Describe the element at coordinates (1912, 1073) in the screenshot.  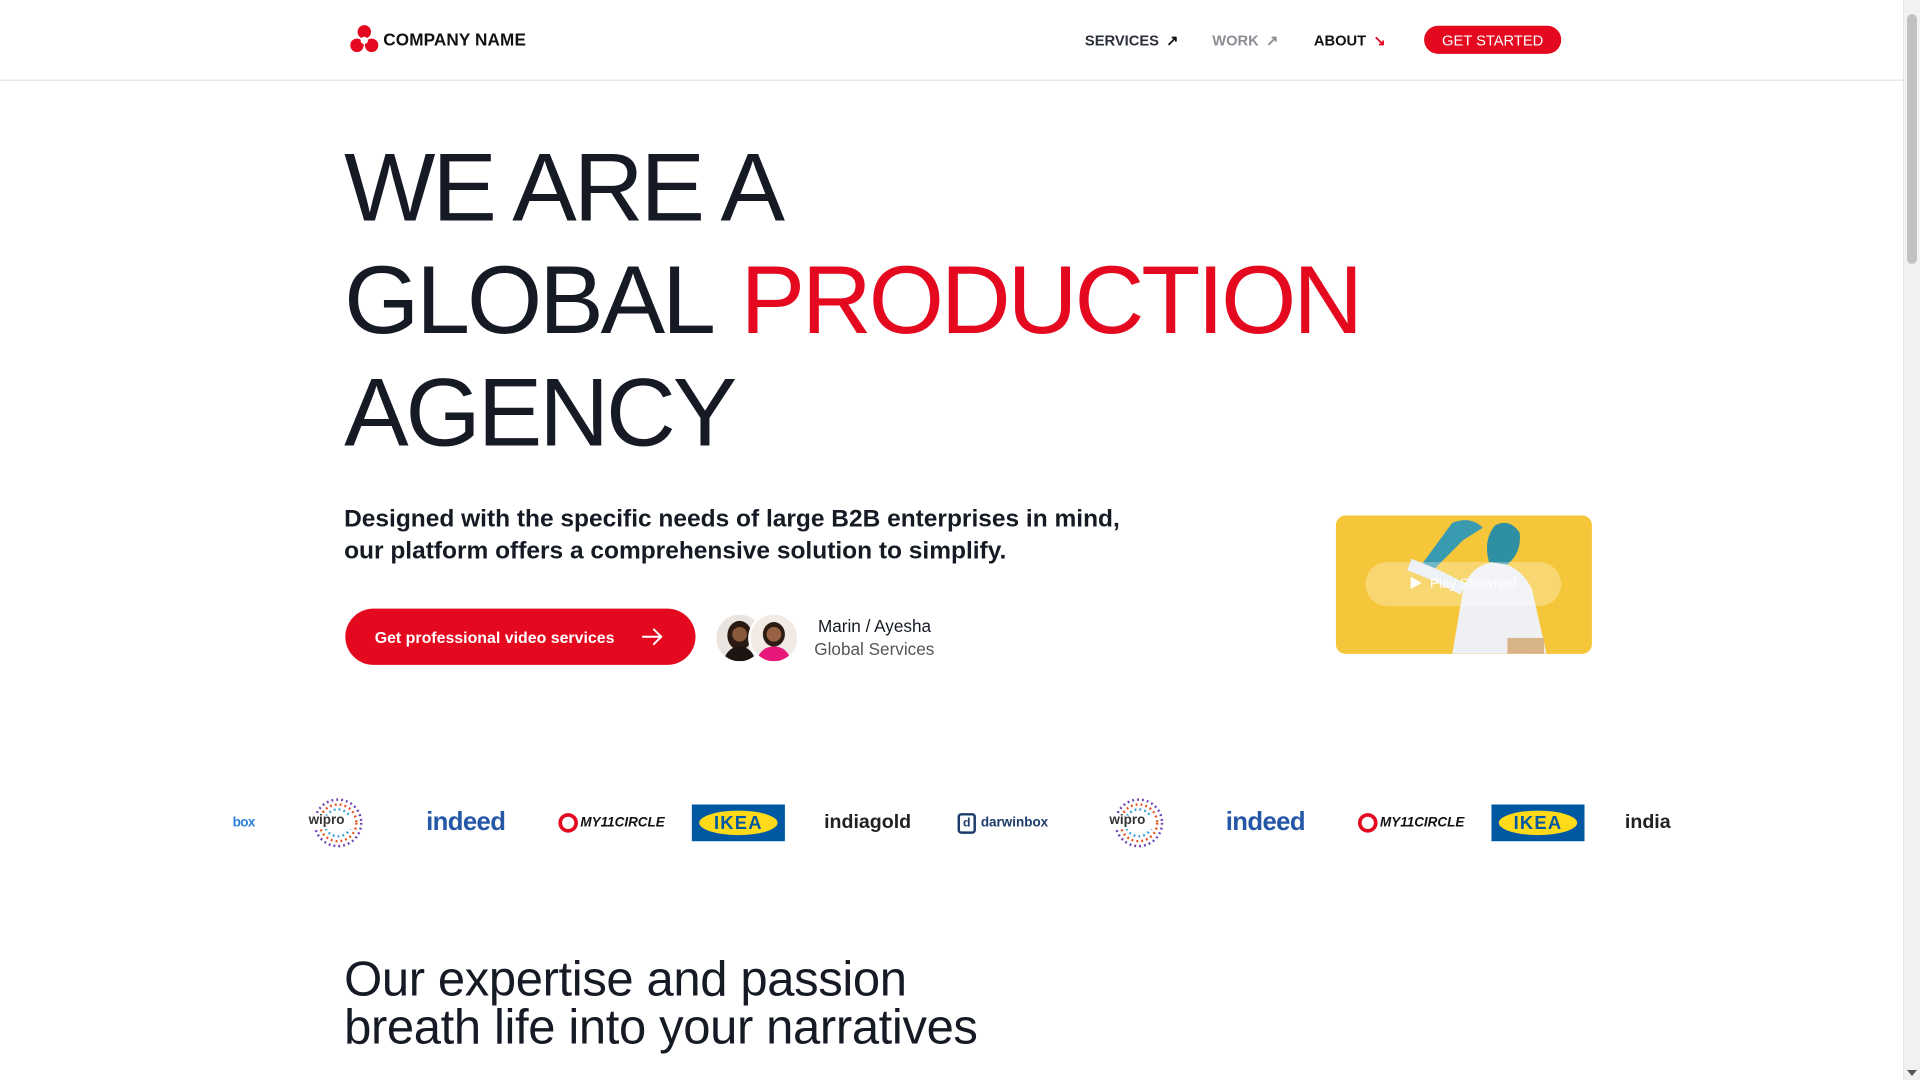
I see `scroll-down-icon` at that location.